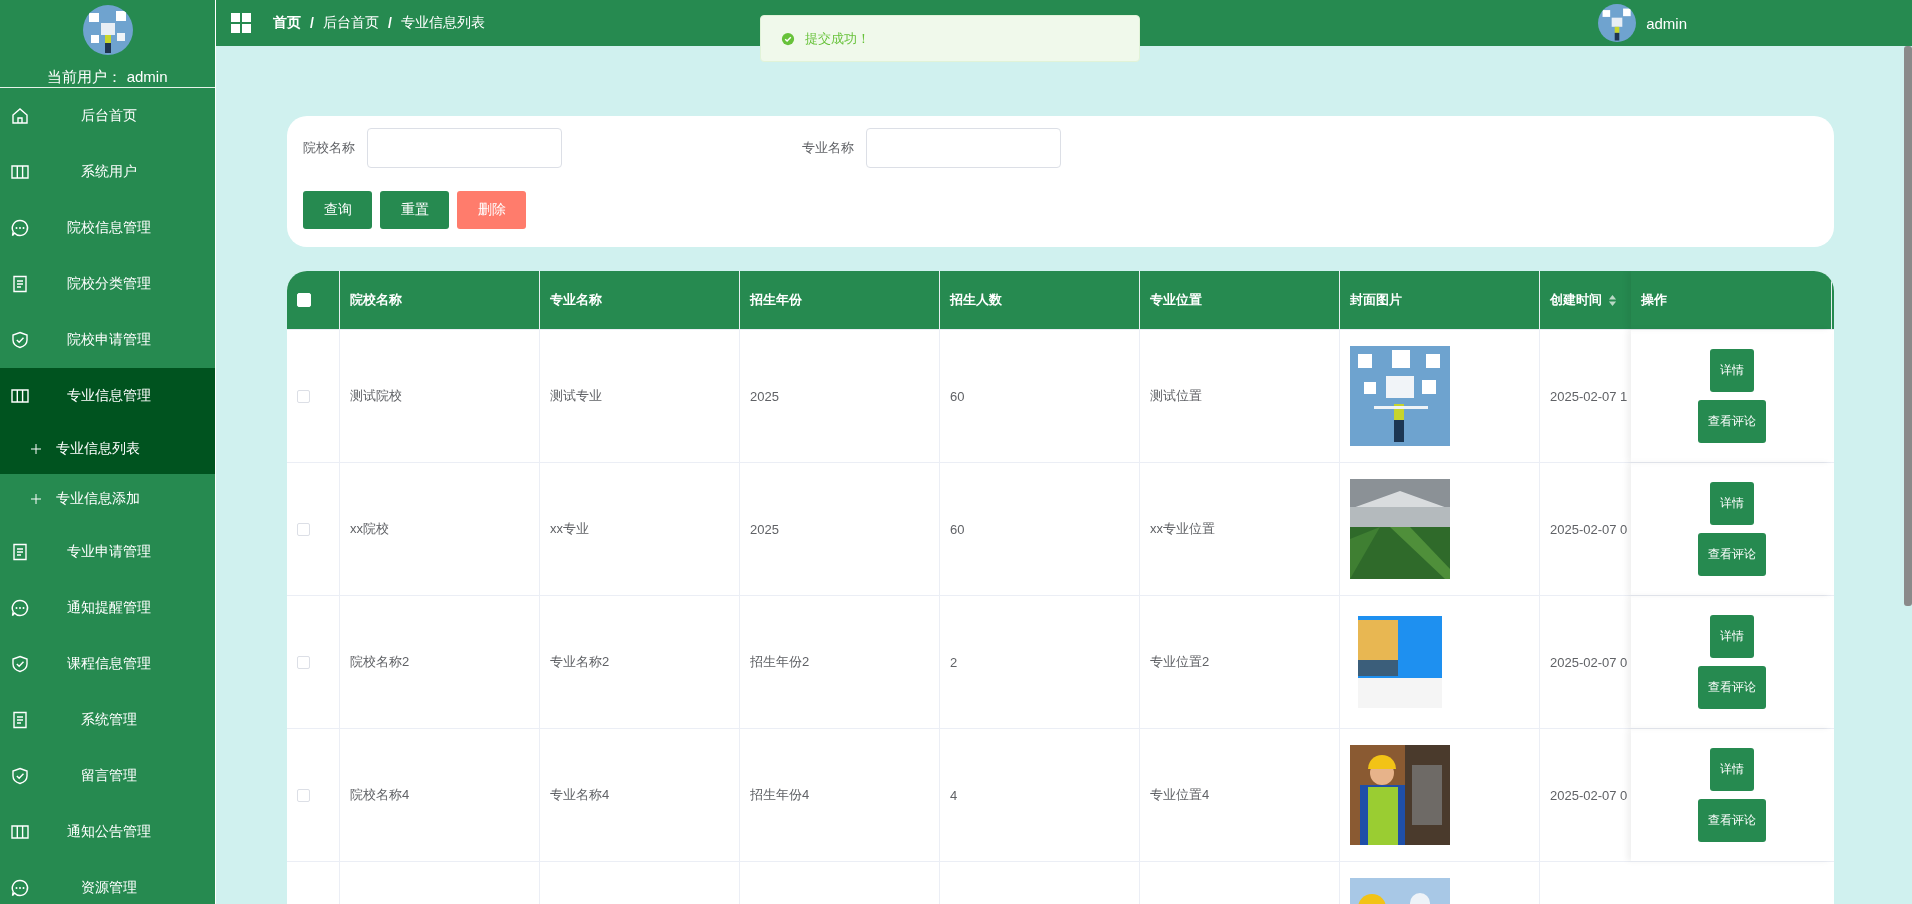  I want to click on column-header: 专业名称, so click(576, 300).